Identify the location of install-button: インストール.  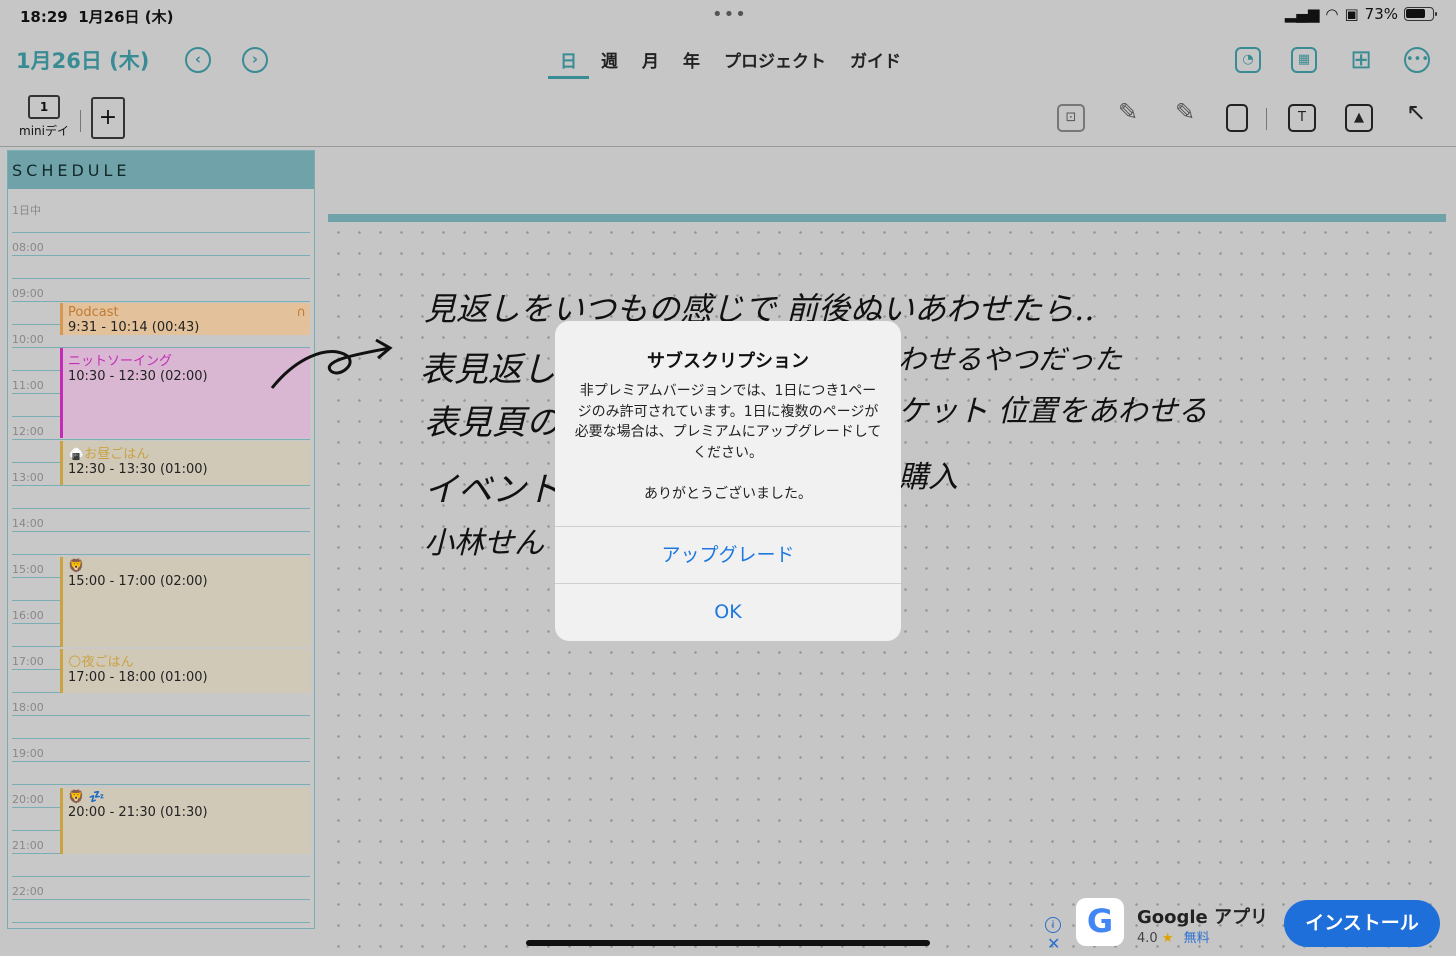
(1362, 923).